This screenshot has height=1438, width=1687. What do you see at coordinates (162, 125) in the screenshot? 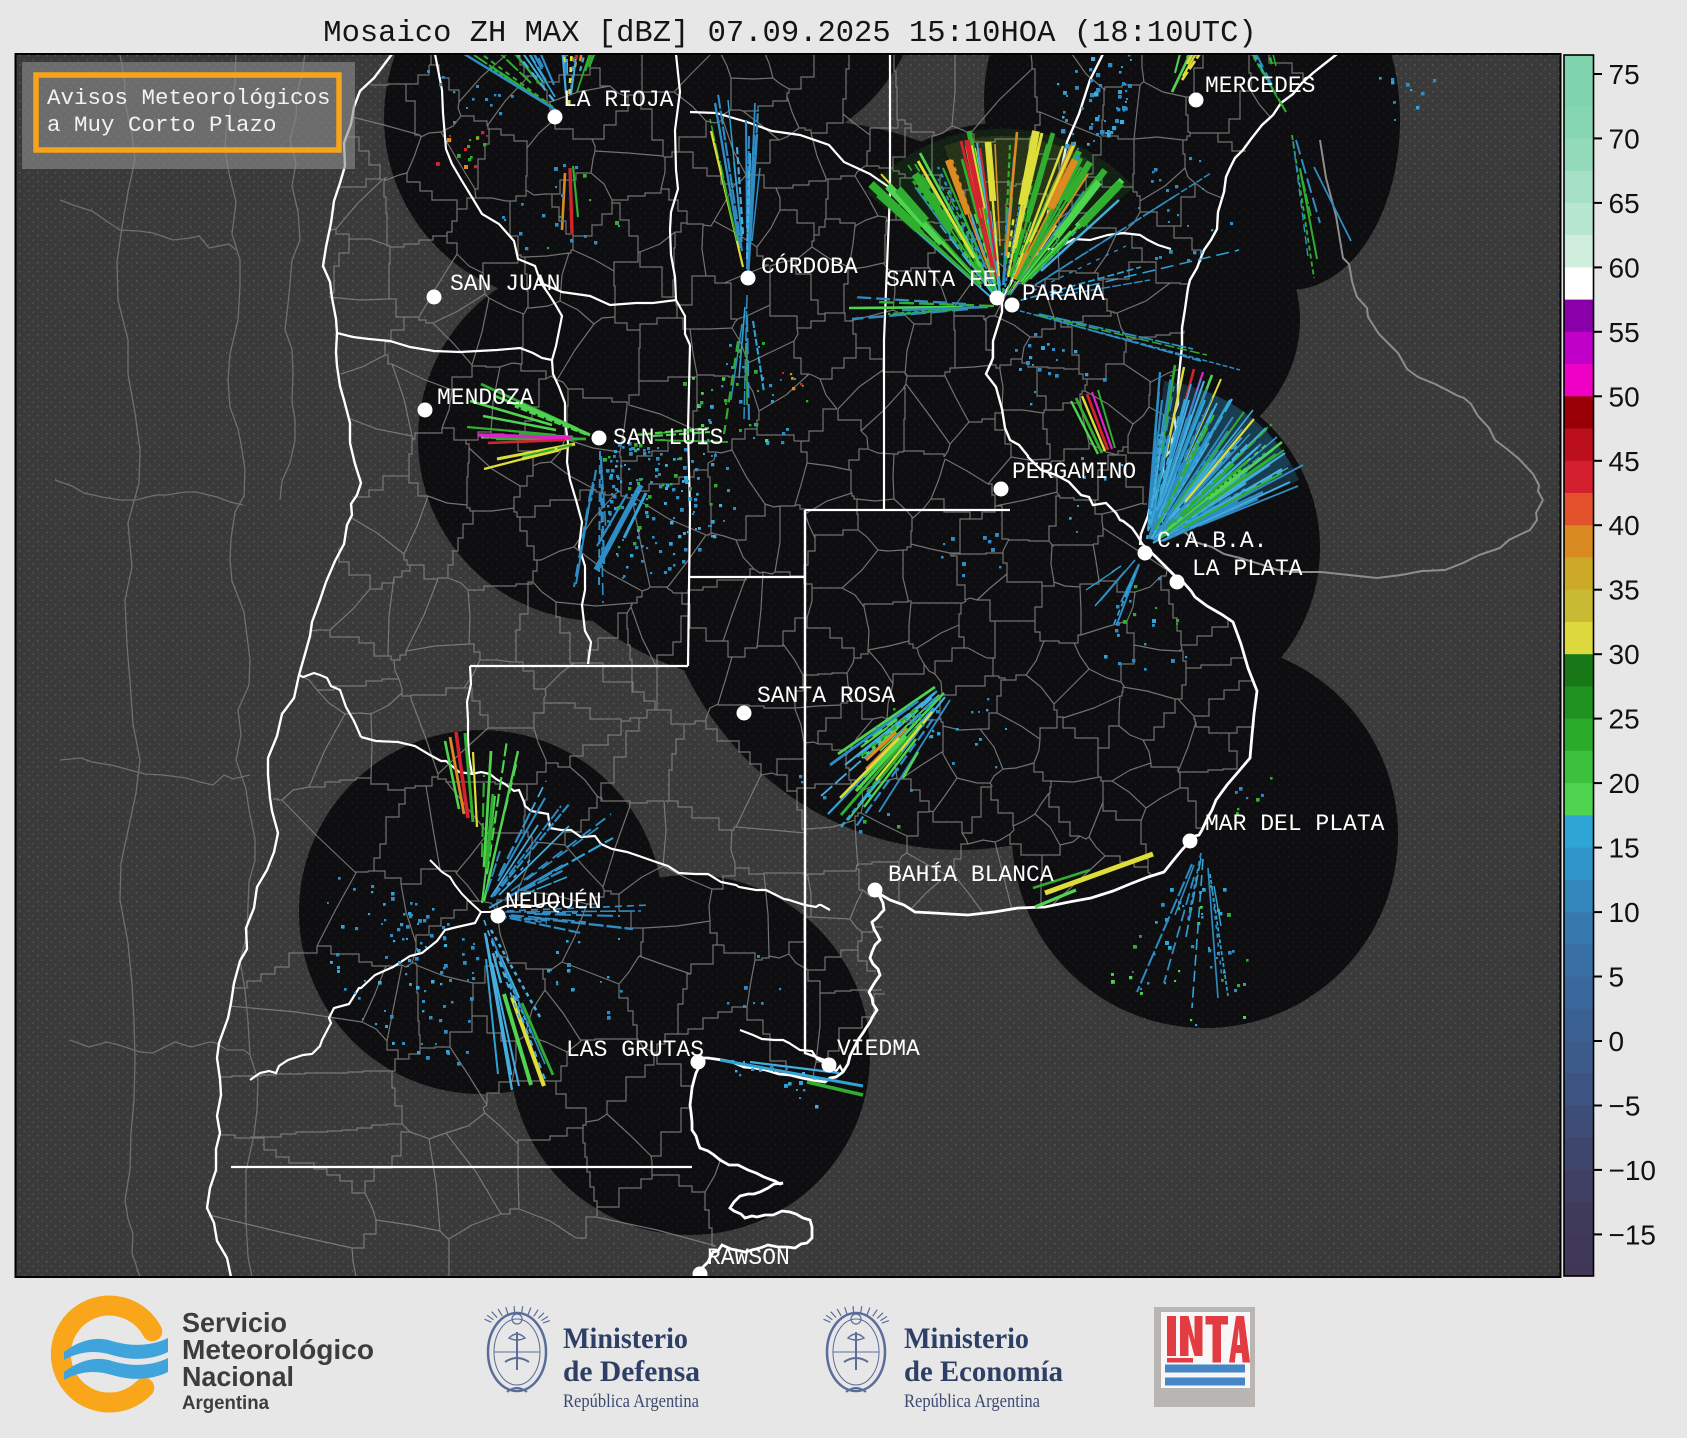
I see `svg-text: a Muy Corto Plazo` at bounding box center [162, 125].